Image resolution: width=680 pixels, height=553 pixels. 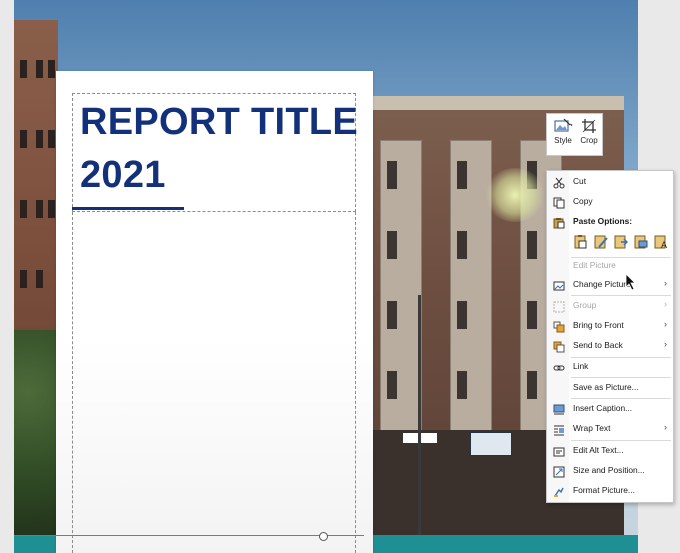 What do you see at coordinates (589, 126) in the screenshot?
I see `crop-icon` at bounding box center [589, 126].